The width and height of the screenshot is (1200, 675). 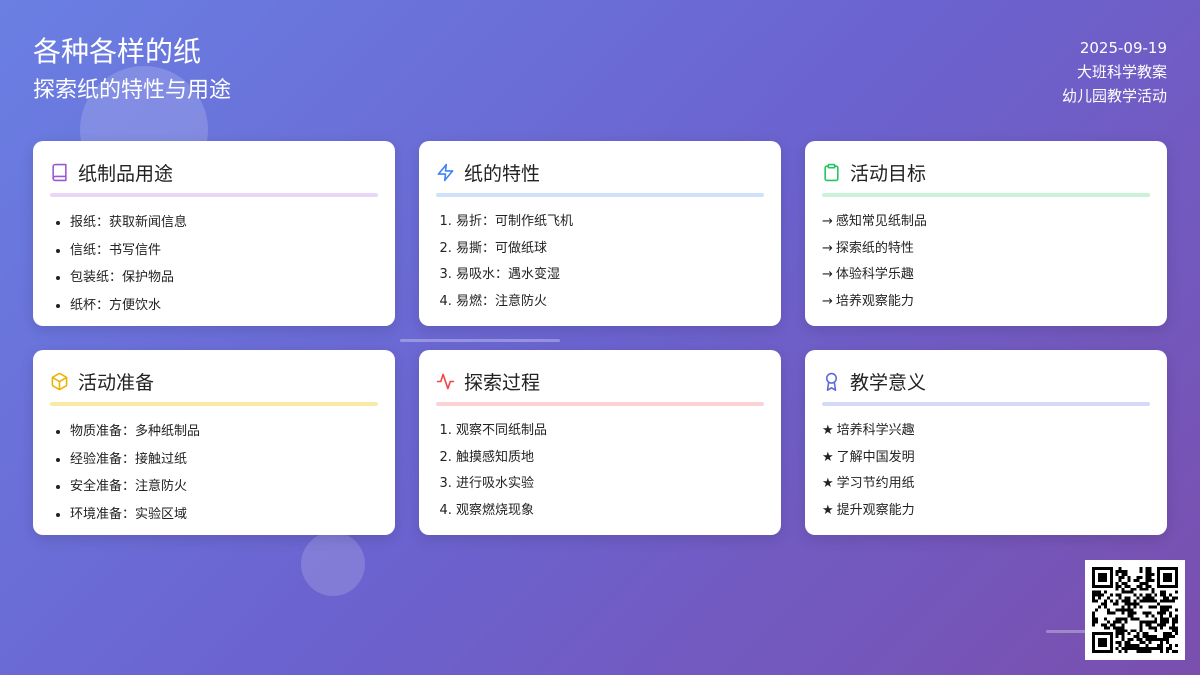 I want to click on page-meta: 2025-09-19 大班科学教案 幼儿园教学活动, so click(x=1114, y=72).